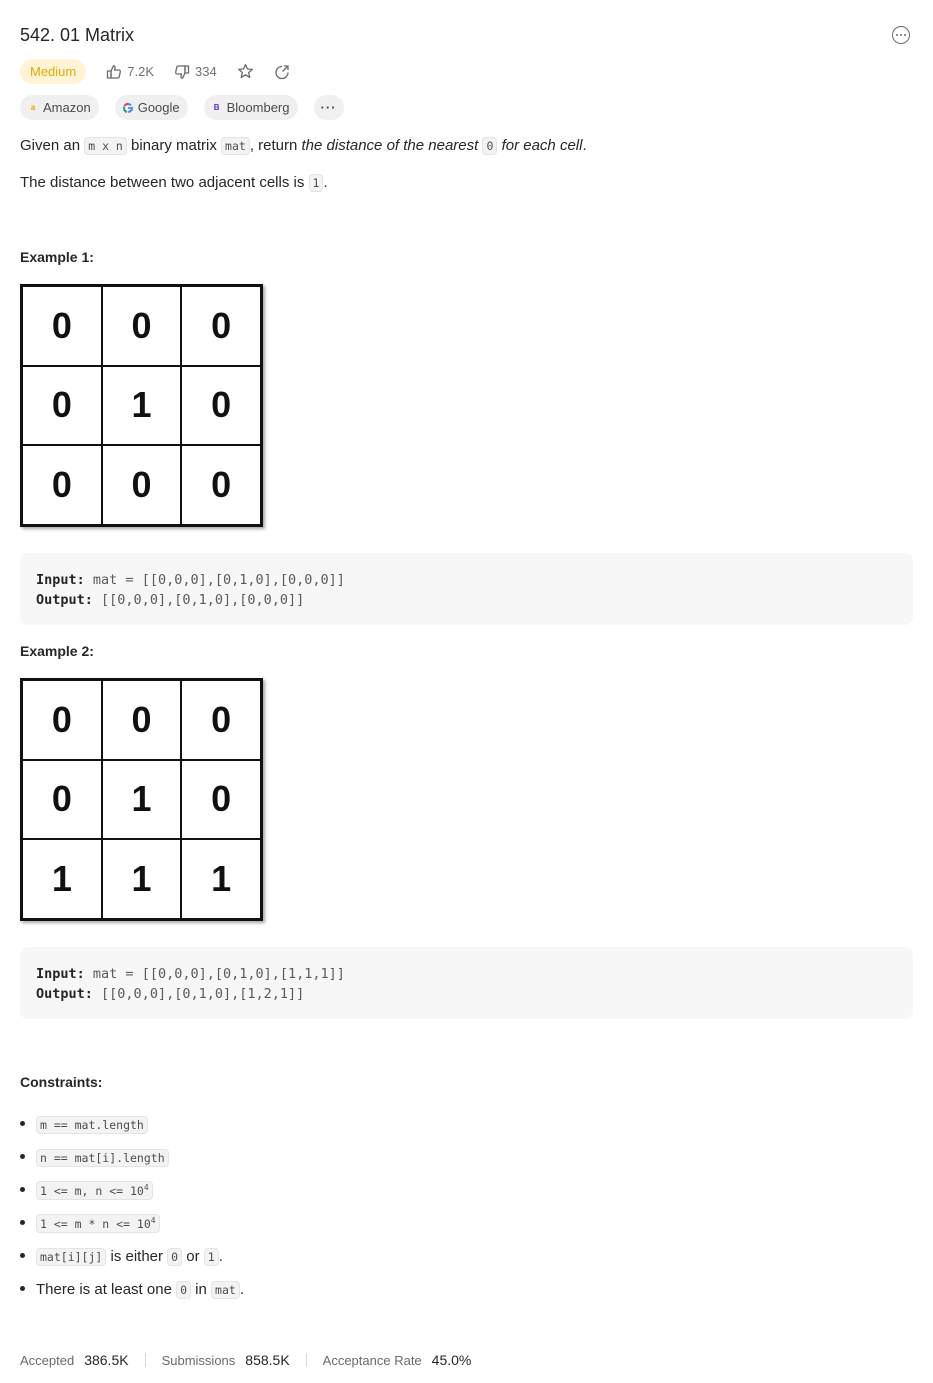 The image size is (933, 1383). Describe the element at coordinates (106, 1289) in the screenshot. I see `text: There is at least one` at that location.